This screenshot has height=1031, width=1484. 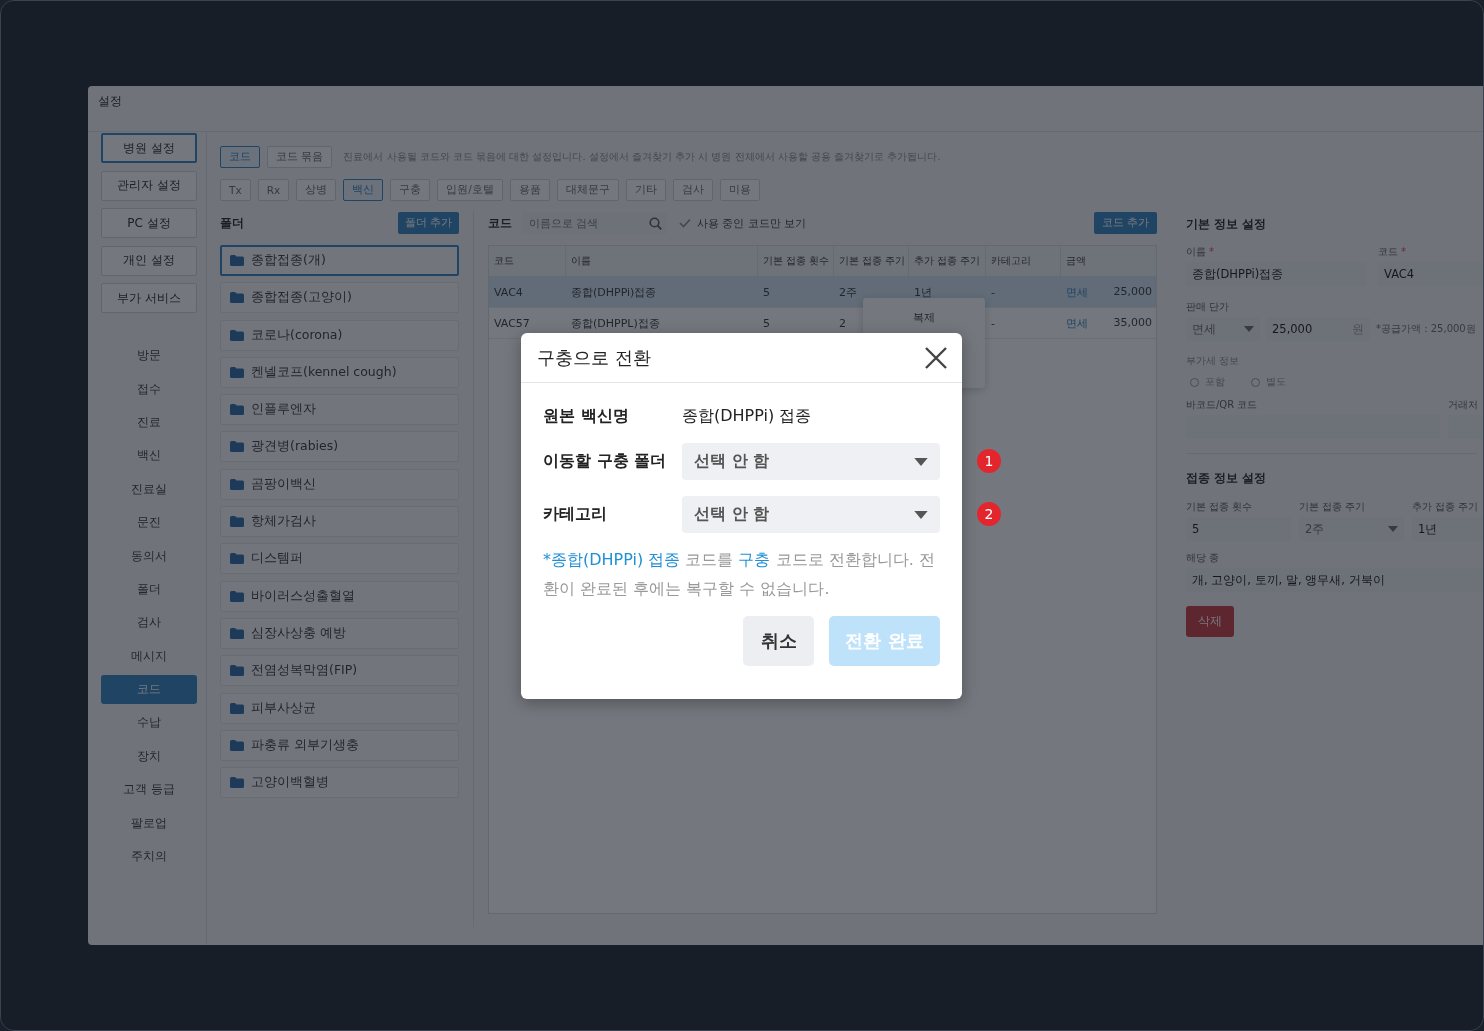 I want to click on filter-tab: 대체문구, so click(x=587, y=190).